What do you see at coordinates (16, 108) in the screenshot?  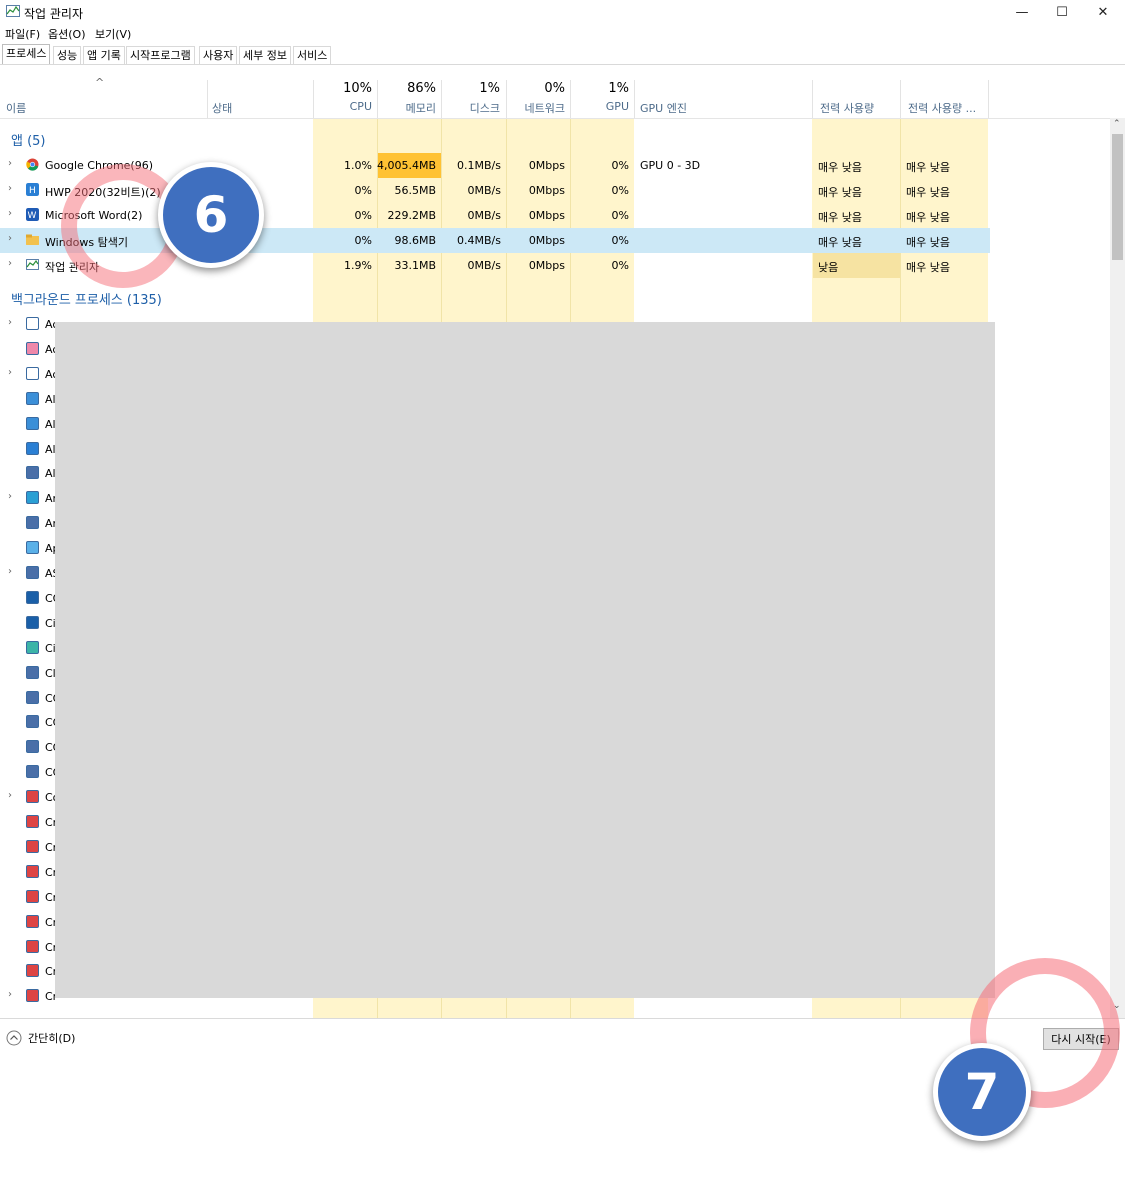 I see `column-name: 이름` at bounding box center [16, 108].